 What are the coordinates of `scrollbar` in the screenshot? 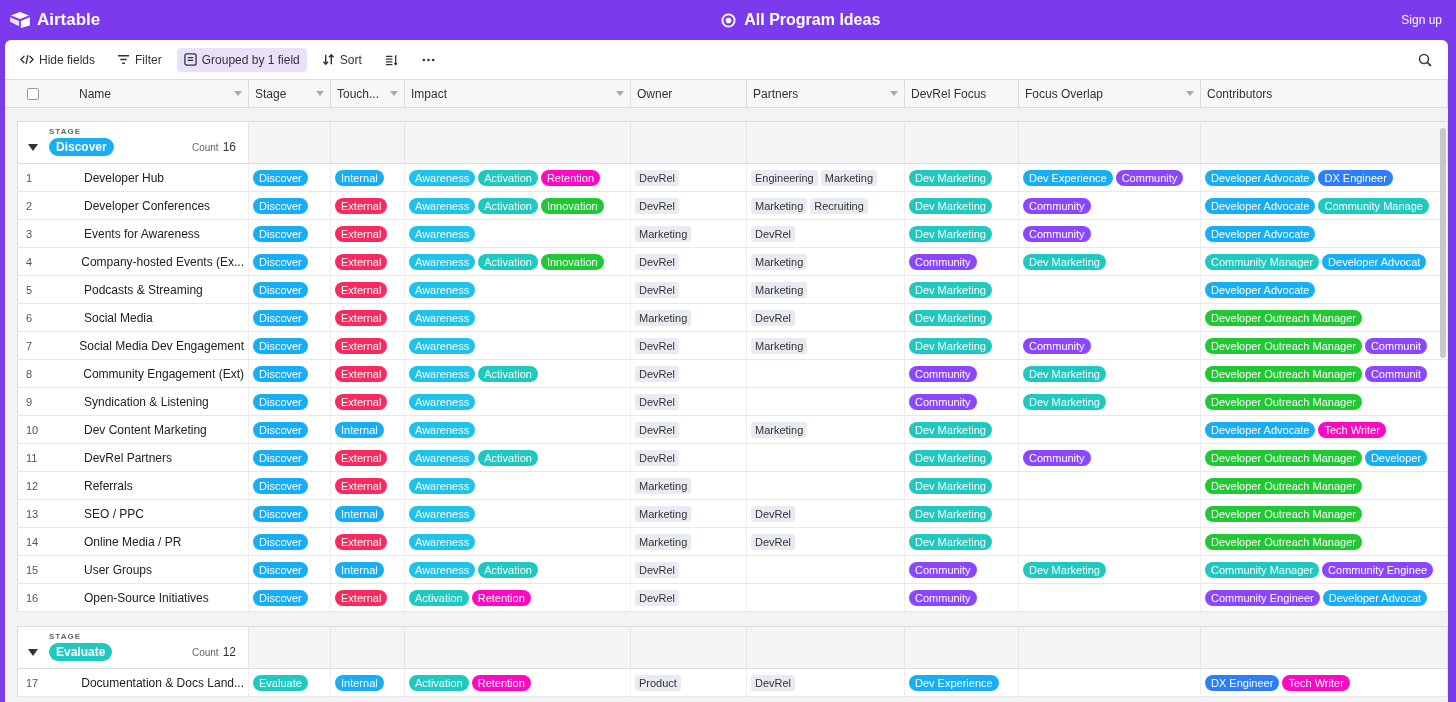 It's located at (1443, 243).